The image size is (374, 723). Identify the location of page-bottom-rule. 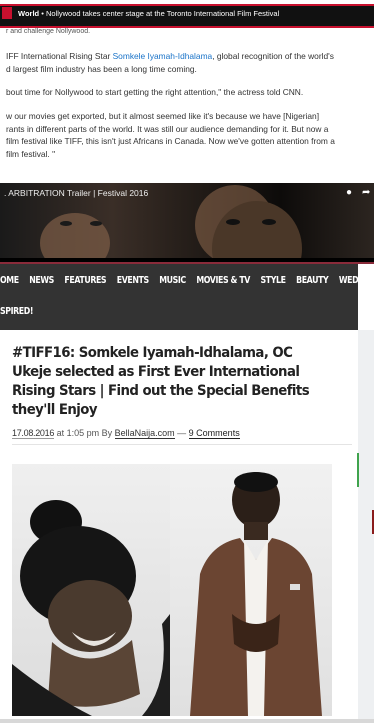
(187, 721).